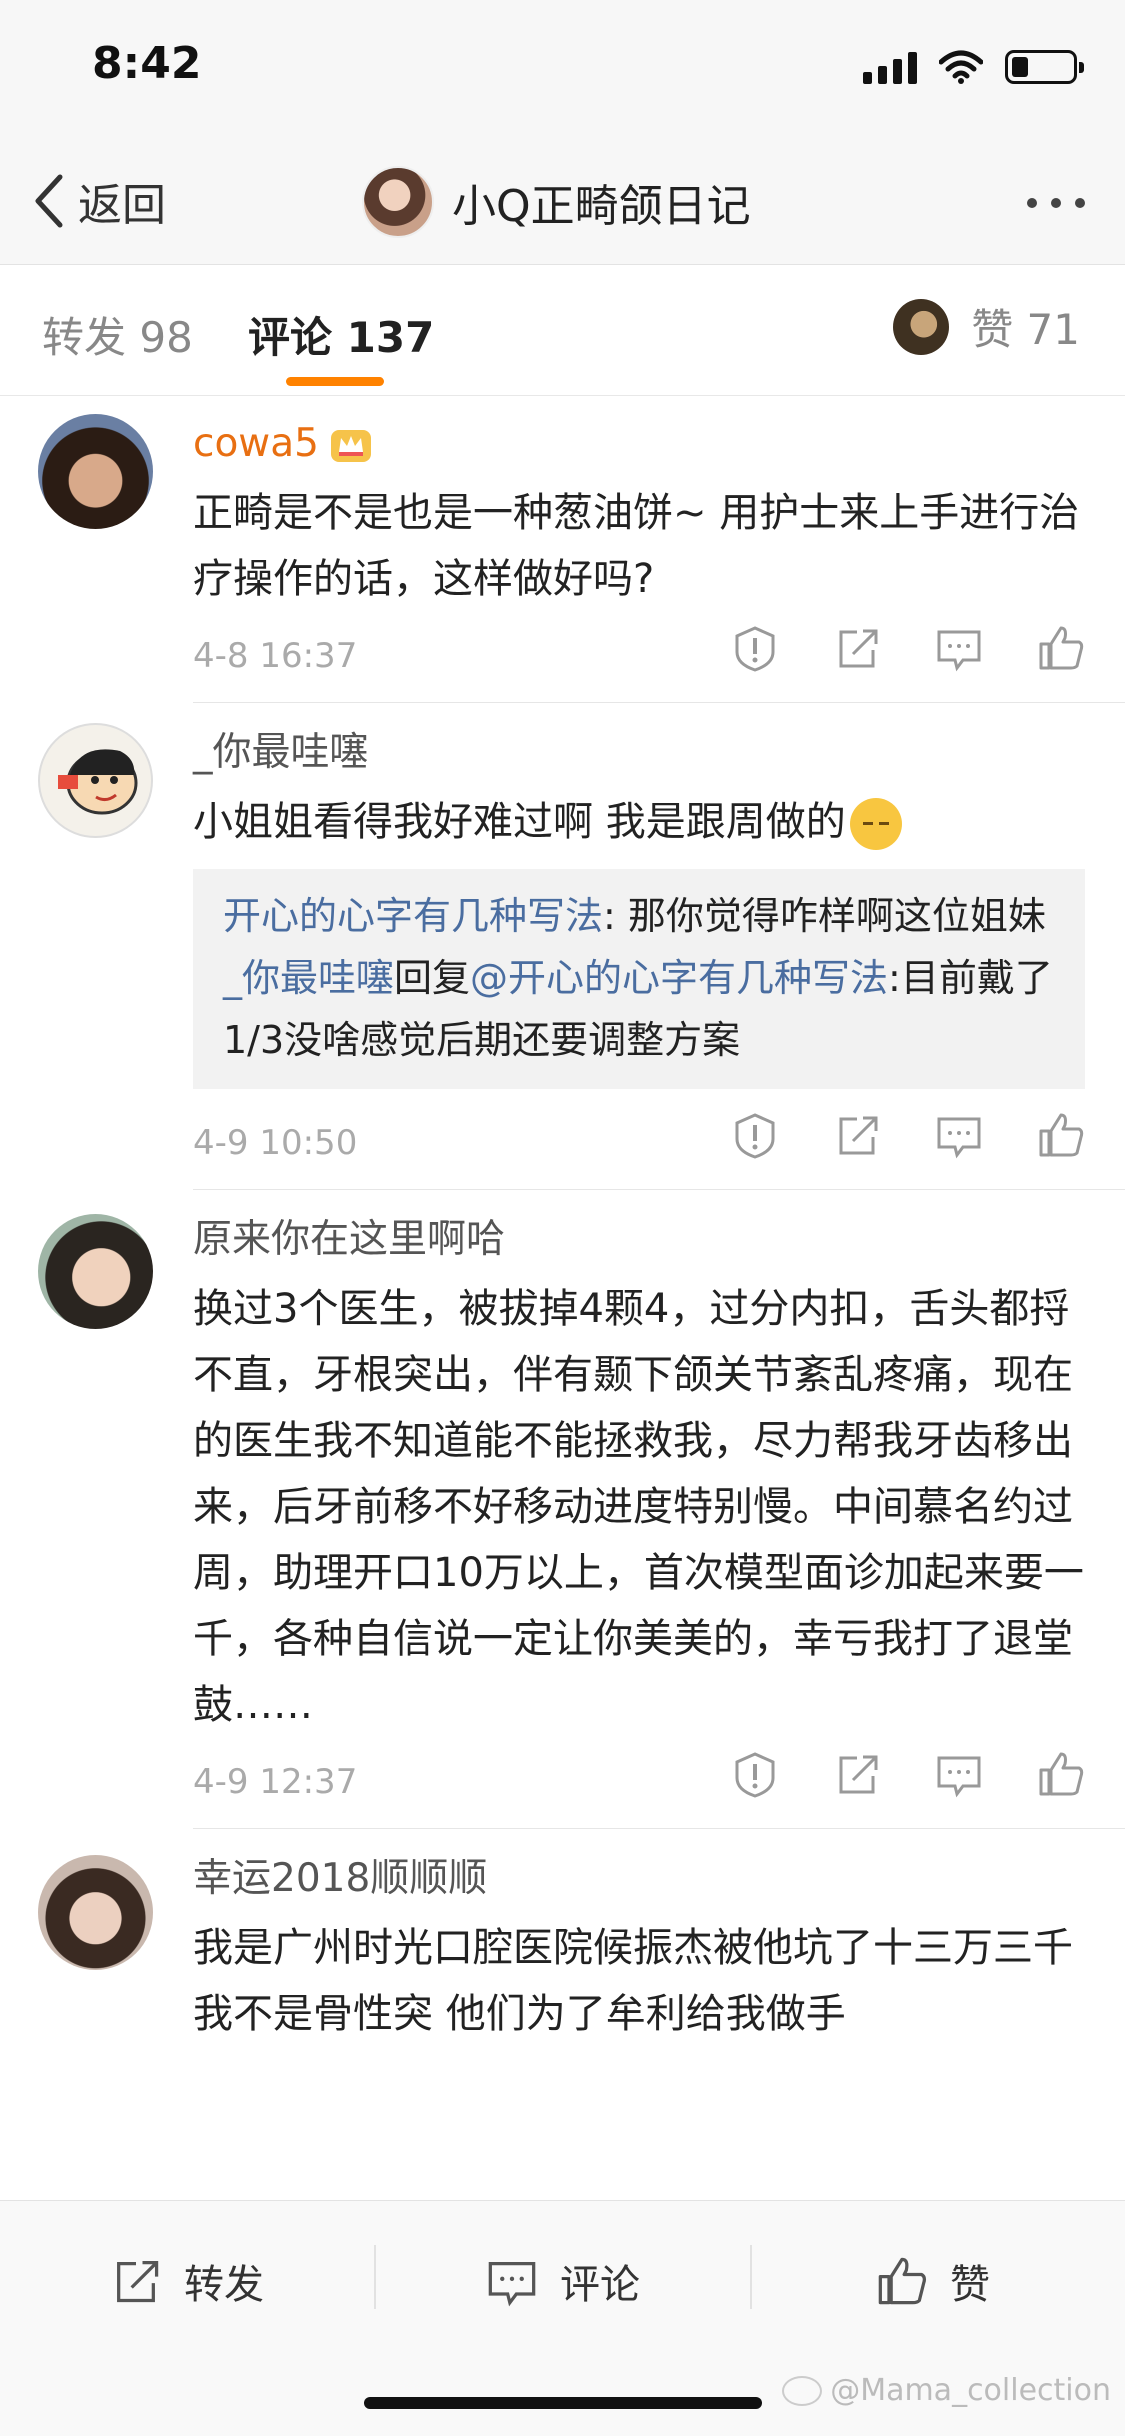  I want to click on comment-time: 4-9 10:50, so click(275, 1143).